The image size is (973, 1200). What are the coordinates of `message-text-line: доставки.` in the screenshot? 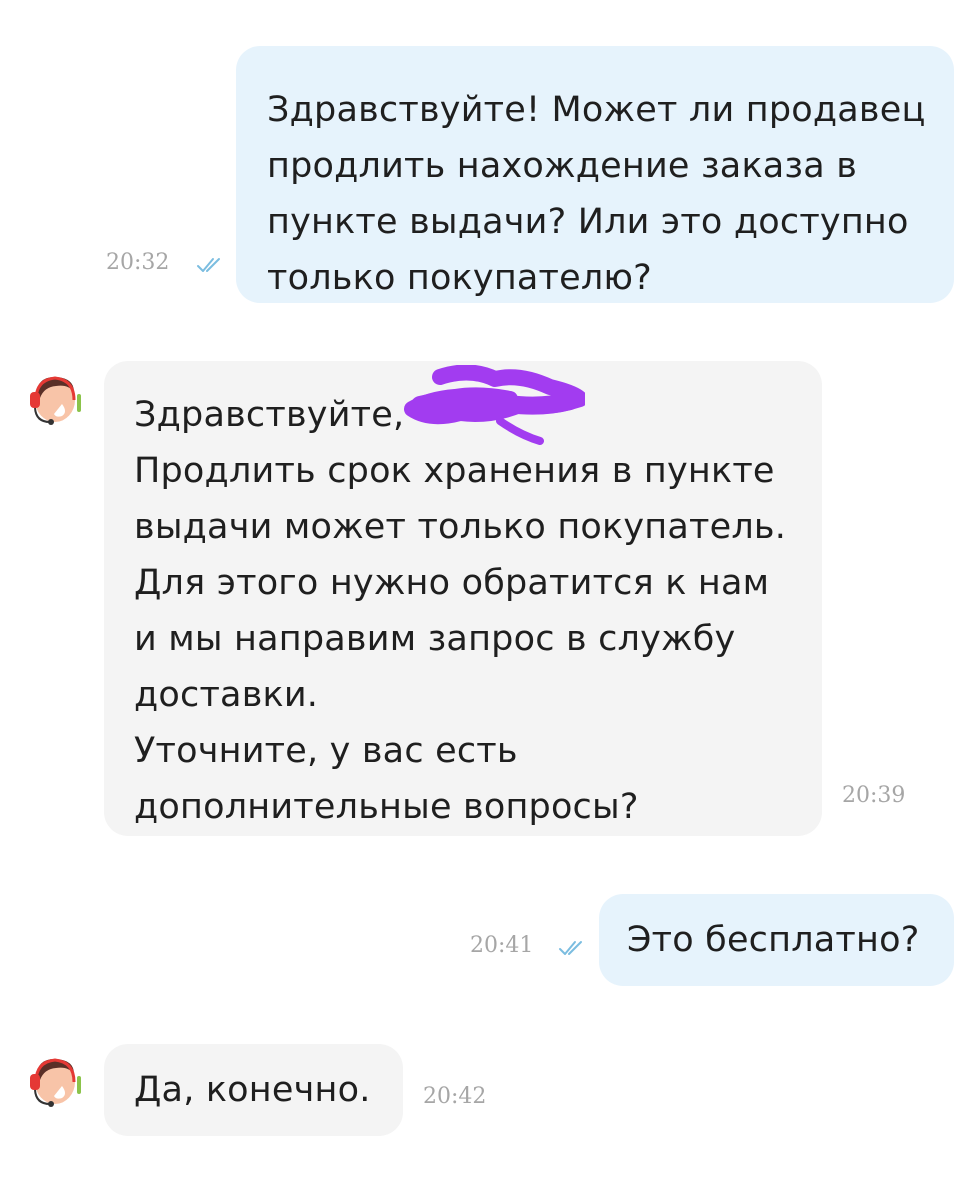 It's located at (226, 695).